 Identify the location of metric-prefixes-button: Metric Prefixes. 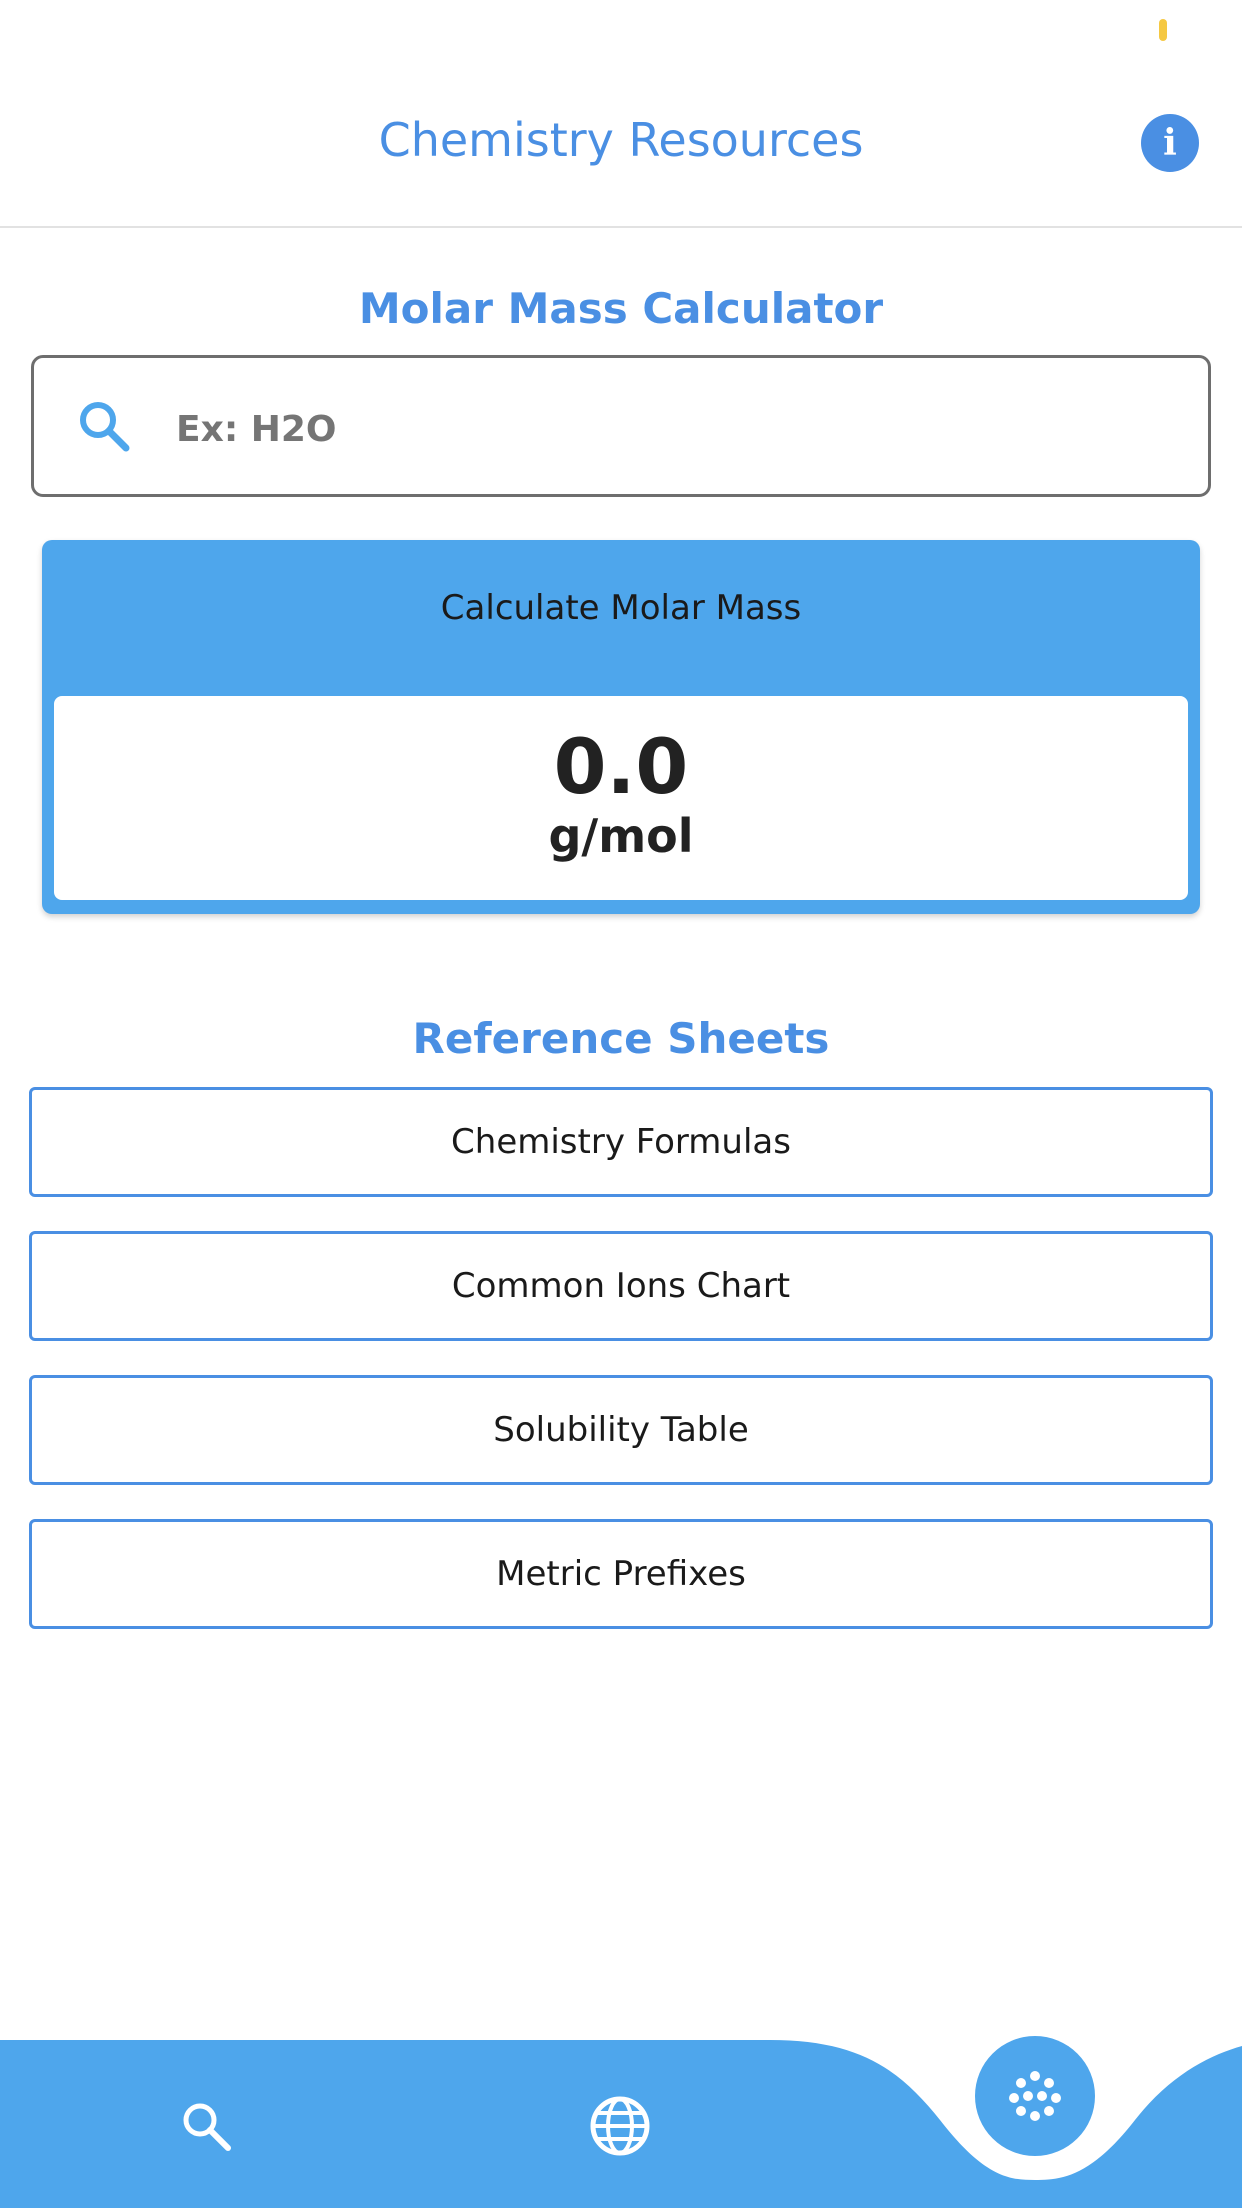
(621, 1574).